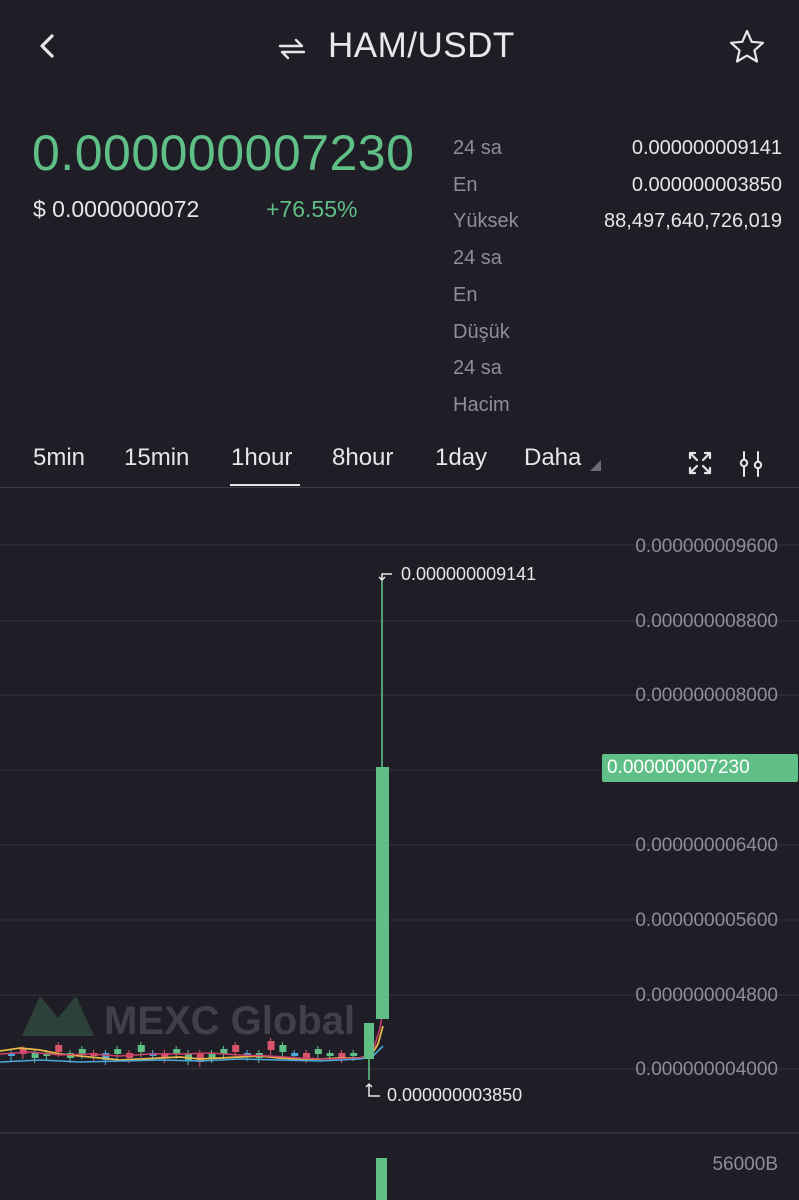 This screenshot has height=1200, width=799. I want to click on last-price: 0.000000007230, so click(223, 153).